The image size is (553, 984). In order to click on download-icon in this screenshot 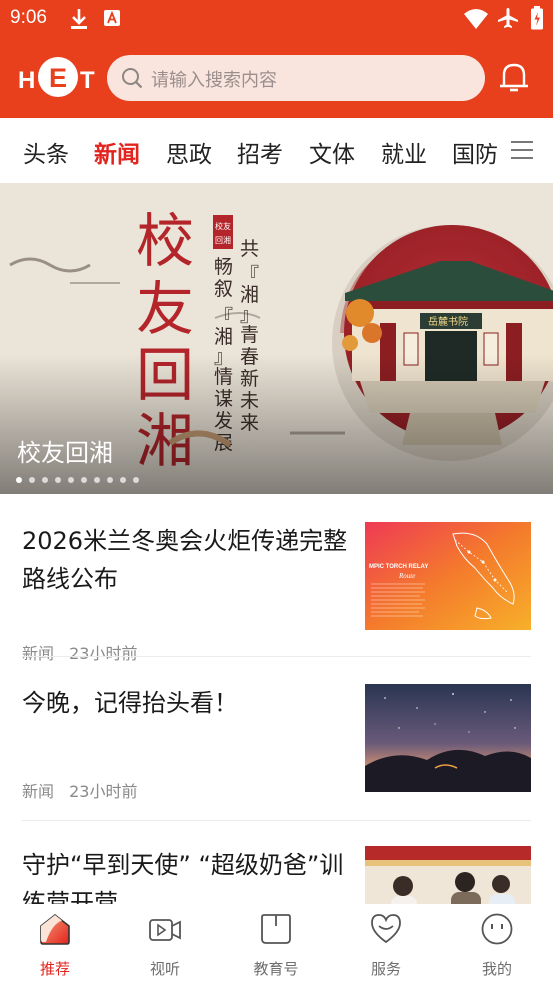, I will do `click(79, 19)`.